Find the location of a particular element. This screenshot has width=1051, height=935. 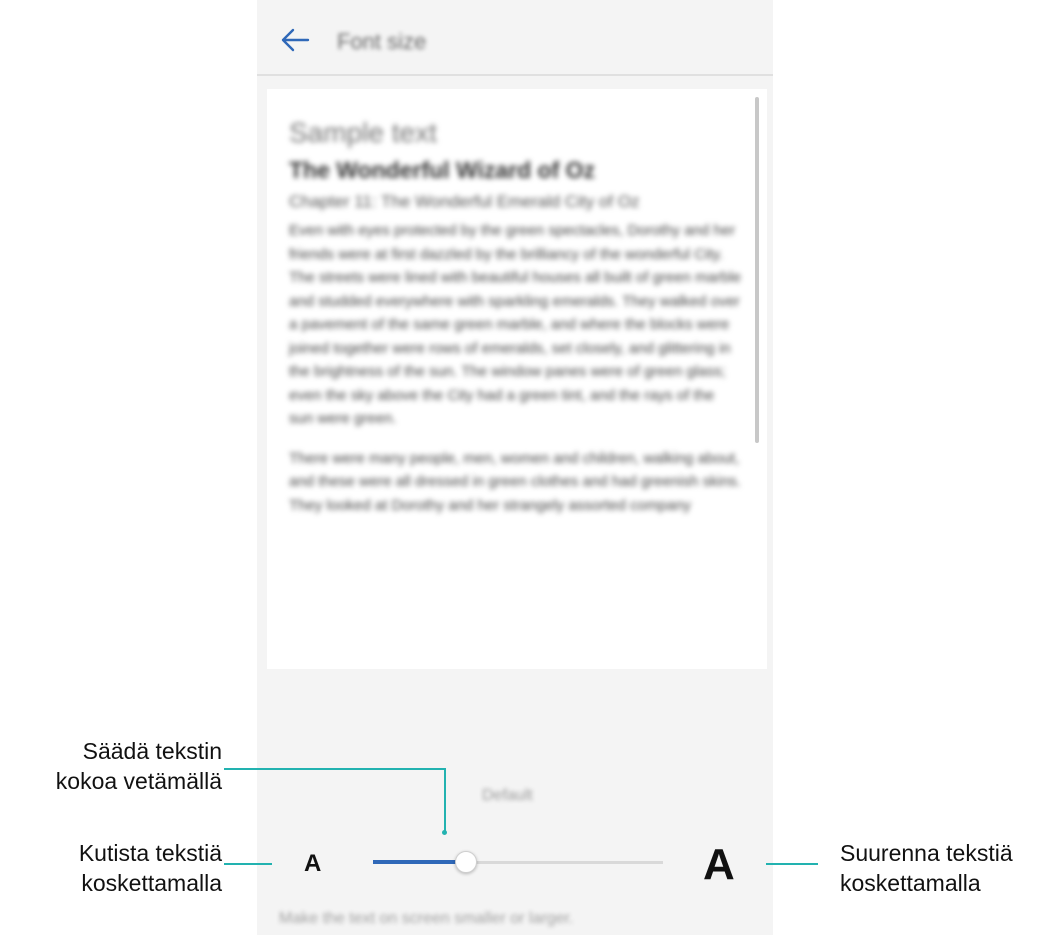

back-button is located at coordinates (295, 40).